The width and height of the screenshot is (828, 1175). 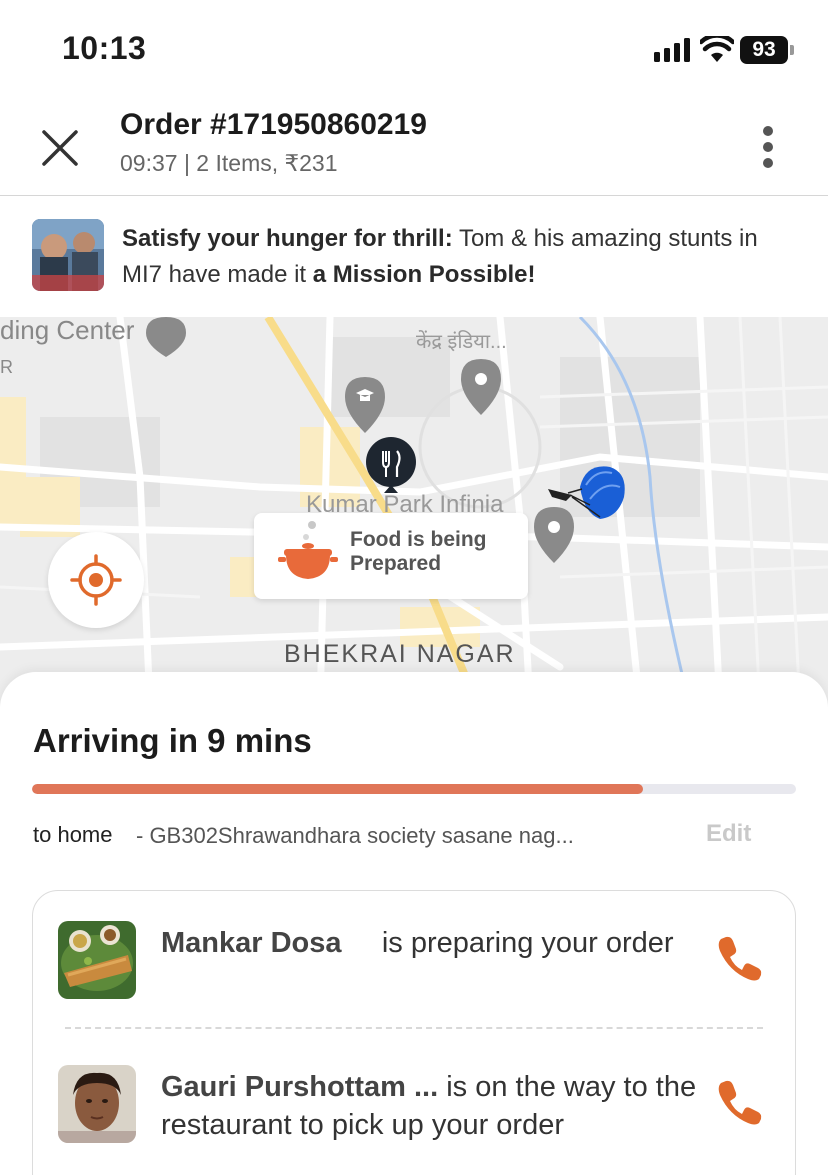 What do you see at coordinates (768, 147) in the screenshot?
I see `more-options-icon` at bounding box center [768, 147].